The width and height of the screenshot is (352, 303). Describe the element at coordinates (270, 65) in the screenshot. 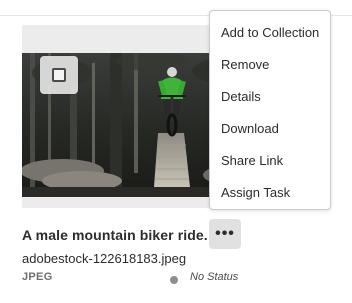

I see `menu-item-remove: Remove` at that location.